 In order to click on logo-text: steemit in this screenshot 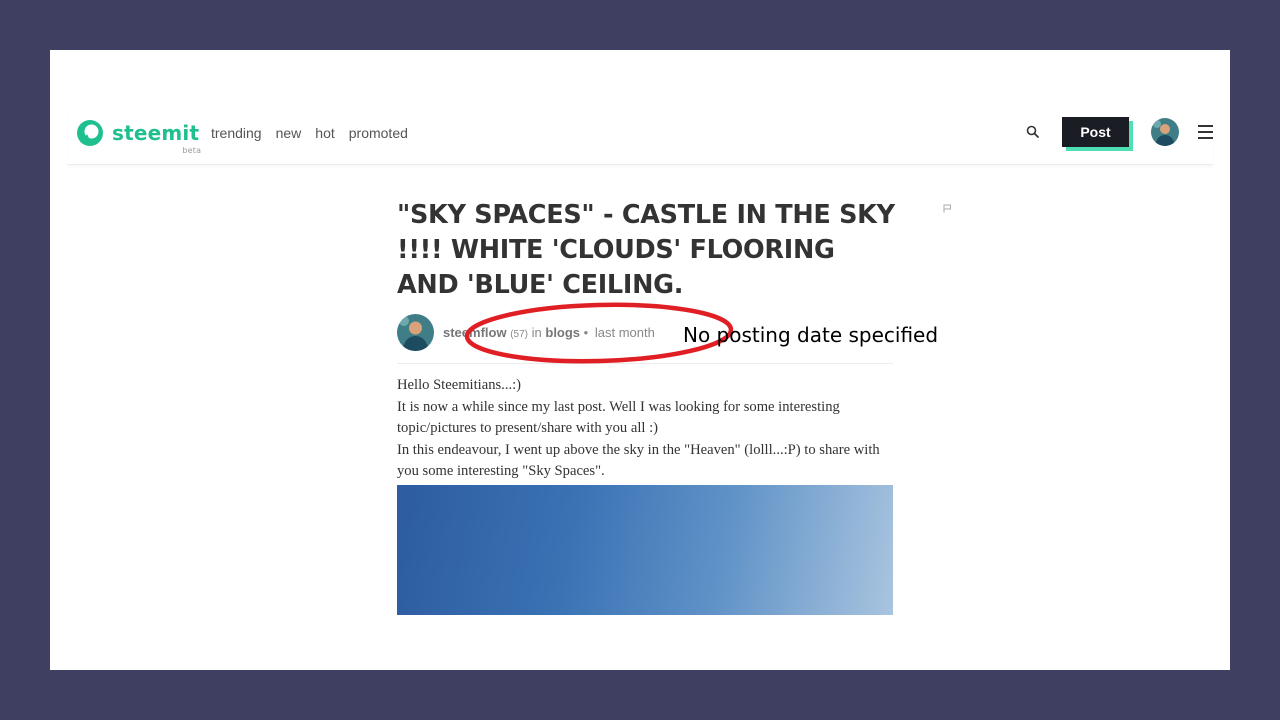, I will do `click(156, 133)`.